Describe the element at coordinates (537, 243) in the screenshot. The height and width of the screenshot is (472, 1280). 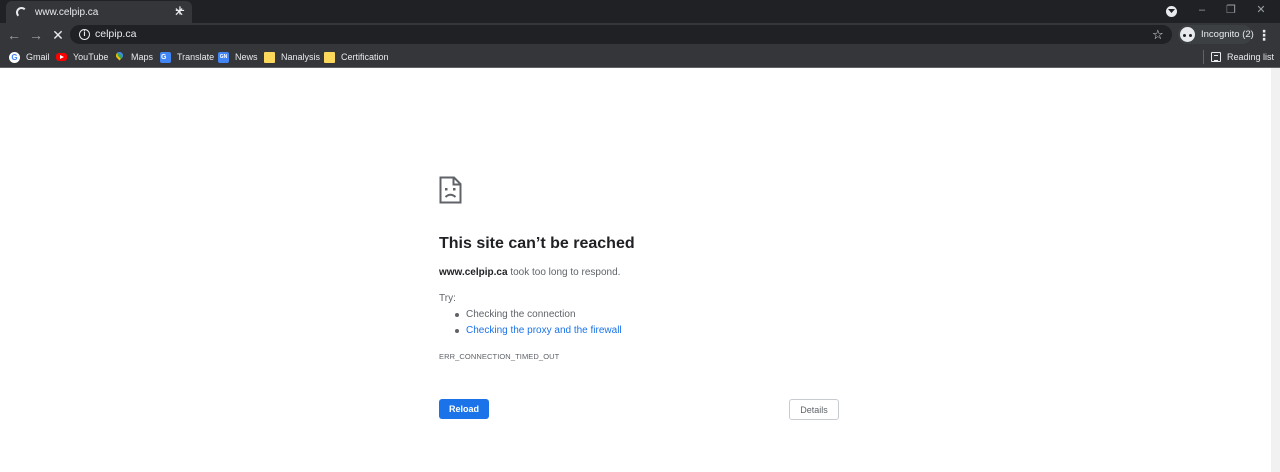
I see `error-title: This site can’t be reached` at that location.